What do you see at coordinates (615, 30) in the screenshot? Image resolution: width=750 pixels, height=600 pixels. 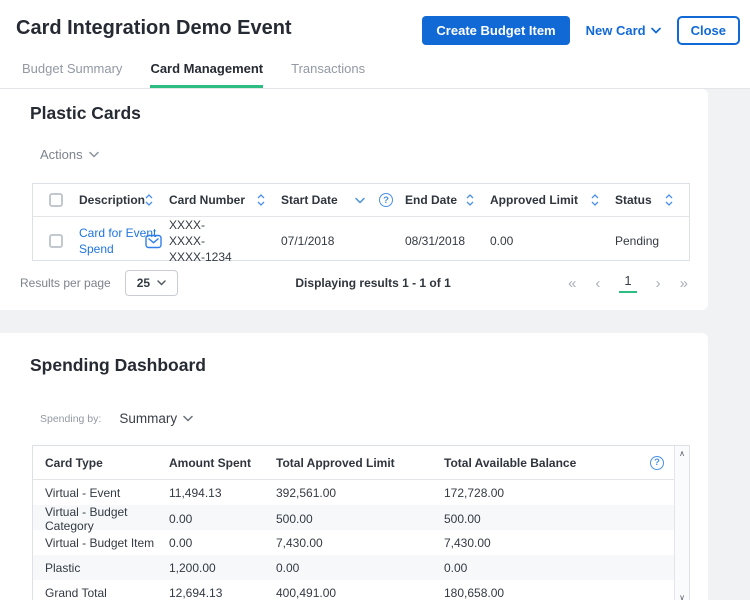 I see `new-card-label: New Card` at bounding box center [615, 30].